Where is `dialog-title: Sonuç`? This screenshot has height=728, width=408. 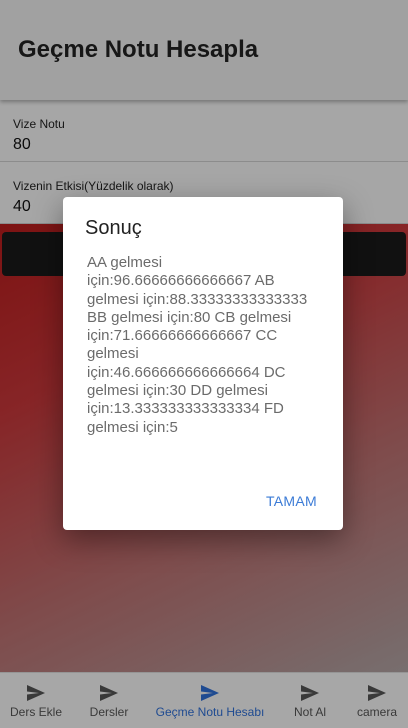
dialog-title: Sonuç is located at coordinates (113, 228).